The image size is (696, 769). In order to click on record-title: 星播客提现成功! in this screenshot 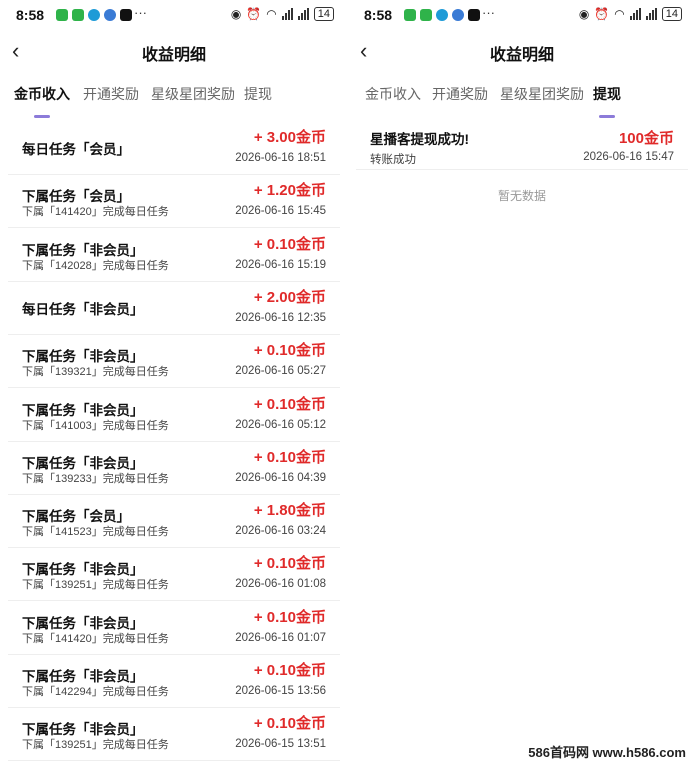, I will do `click(419, 139)`.